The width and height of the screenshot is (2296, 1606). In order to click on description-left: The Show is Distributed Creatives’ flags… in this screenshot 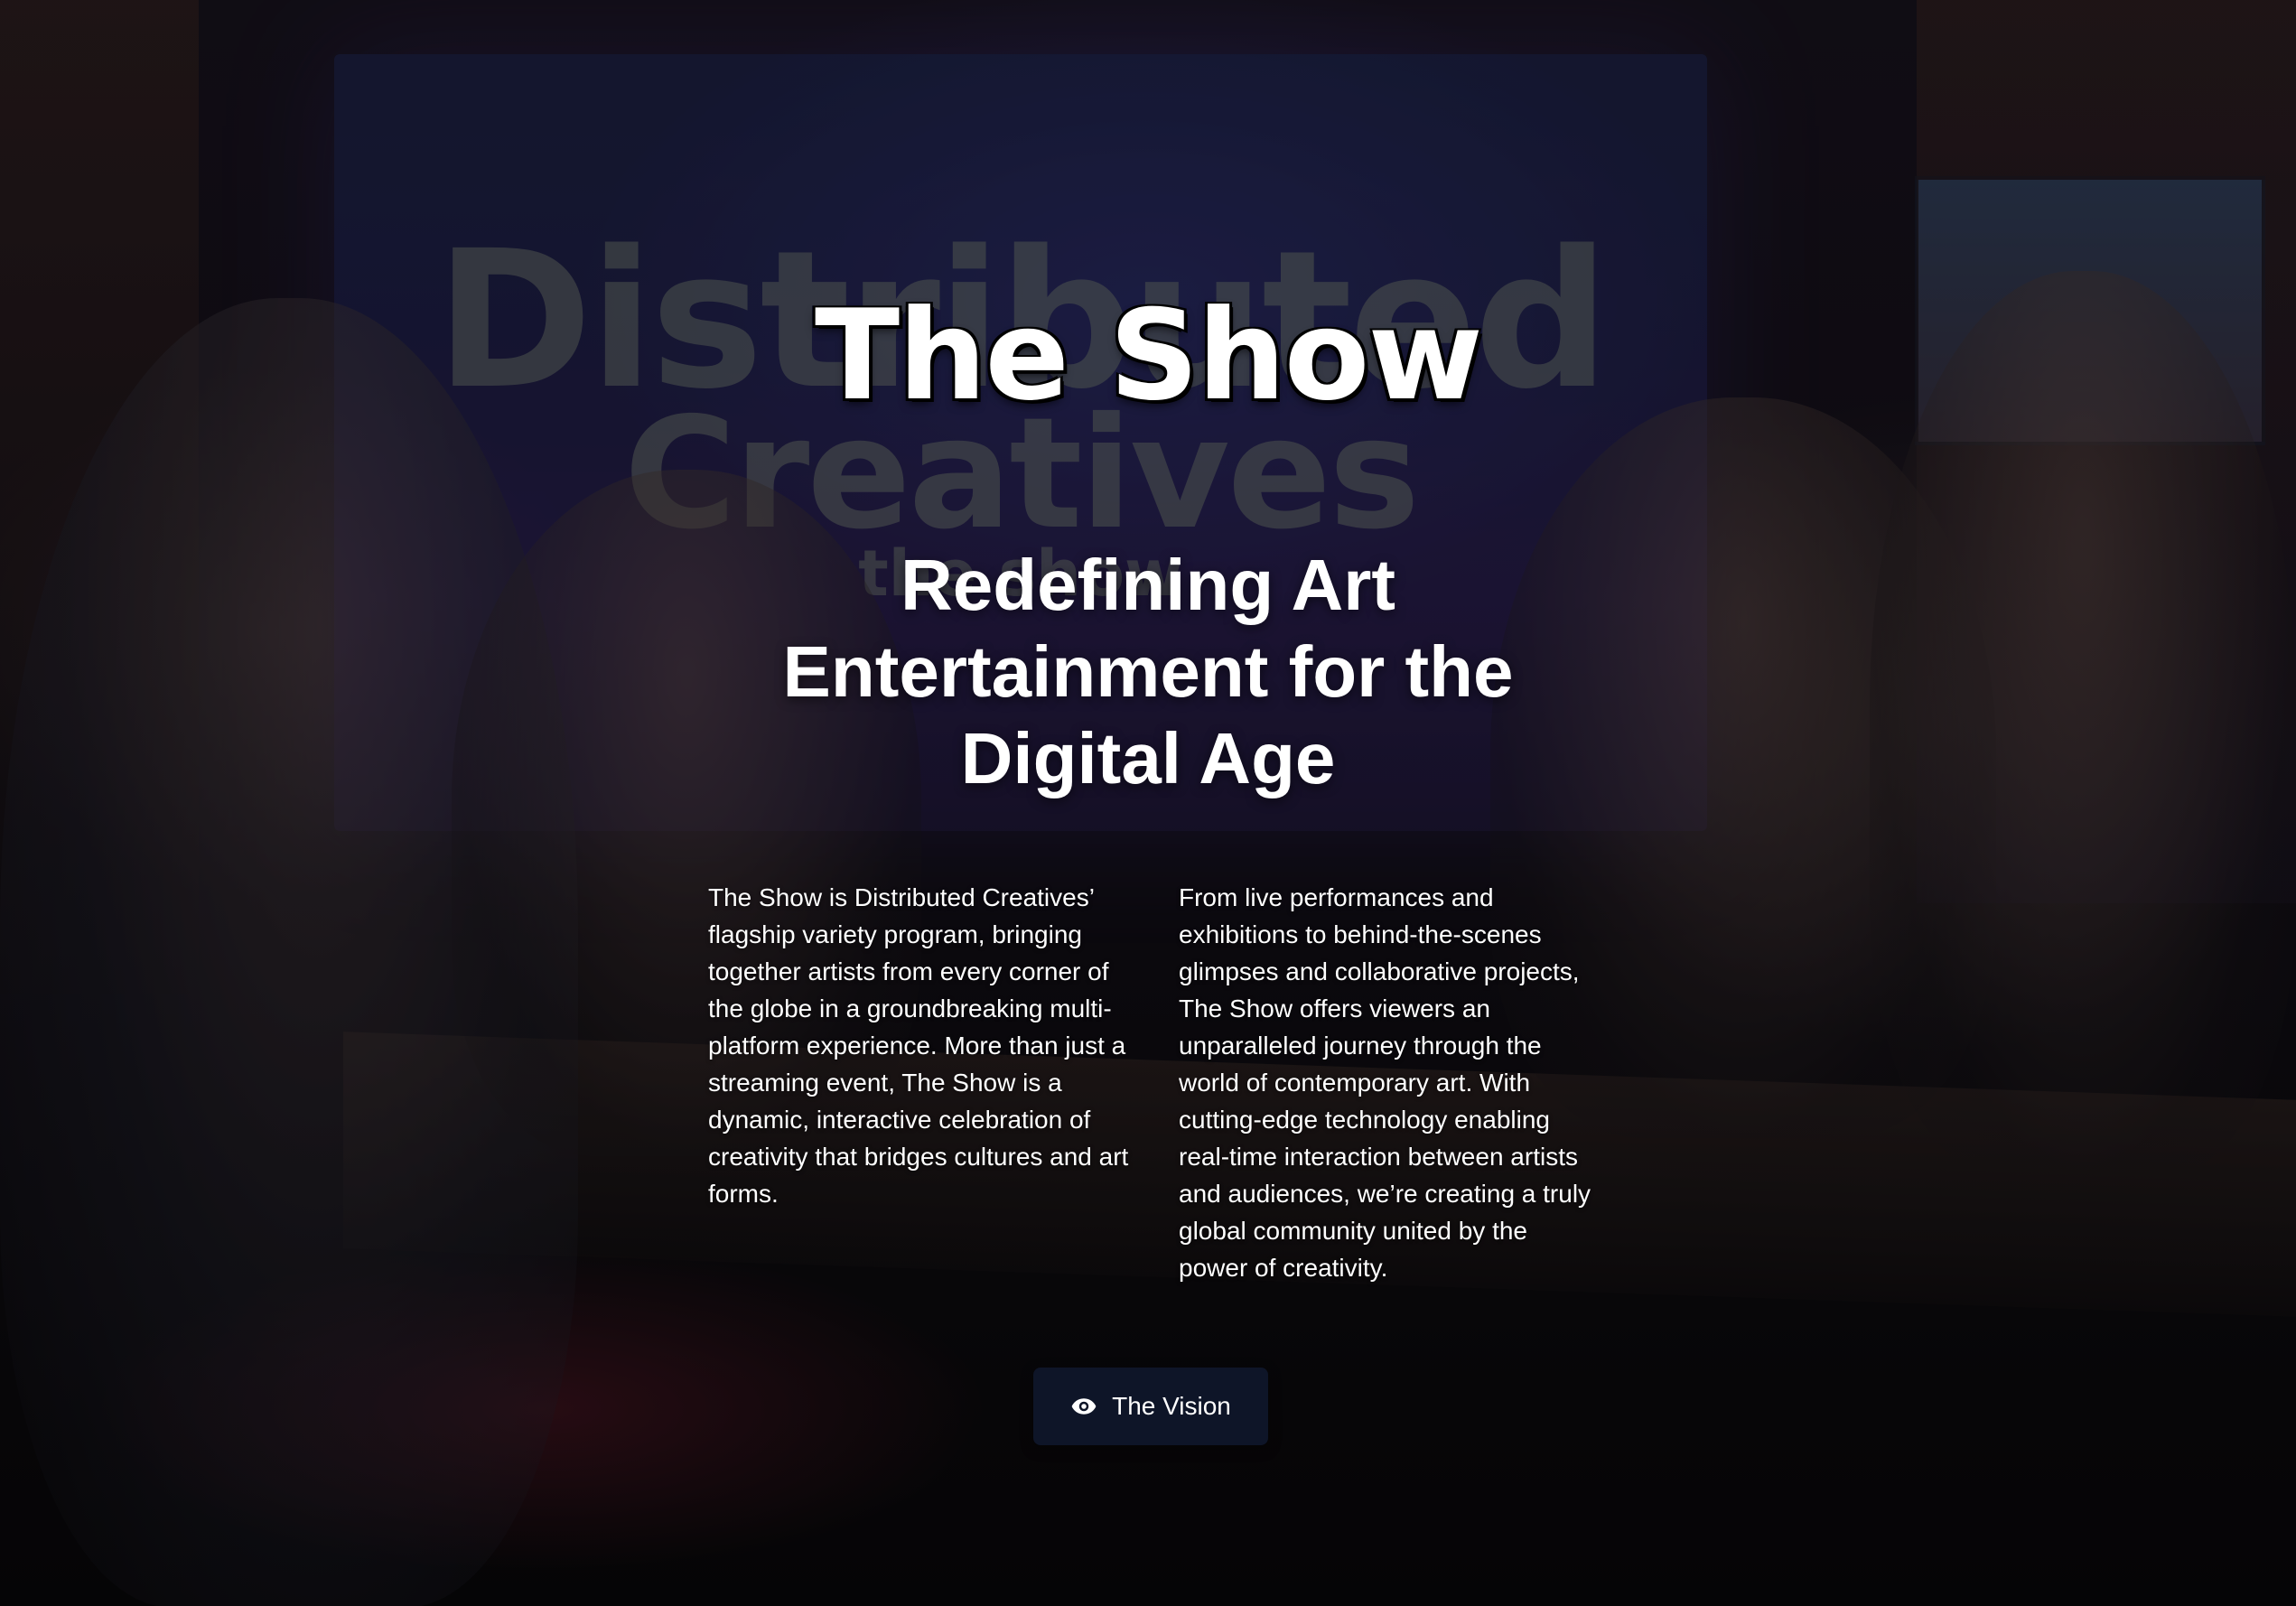, I will do `click(918, 1045)`.